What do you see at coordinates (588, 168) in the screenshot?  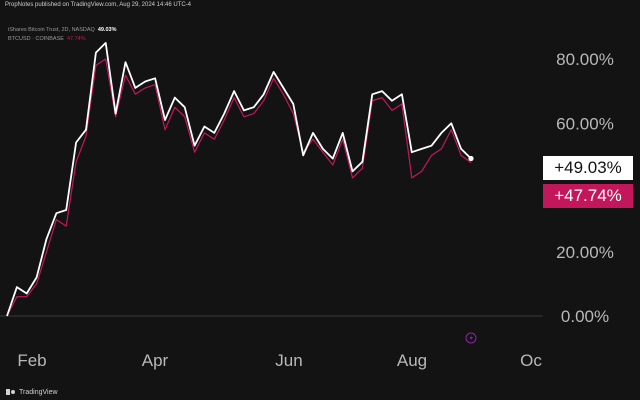 I see `ibit-last-value-badge: +49.03%` at bounding box center [588, 168].